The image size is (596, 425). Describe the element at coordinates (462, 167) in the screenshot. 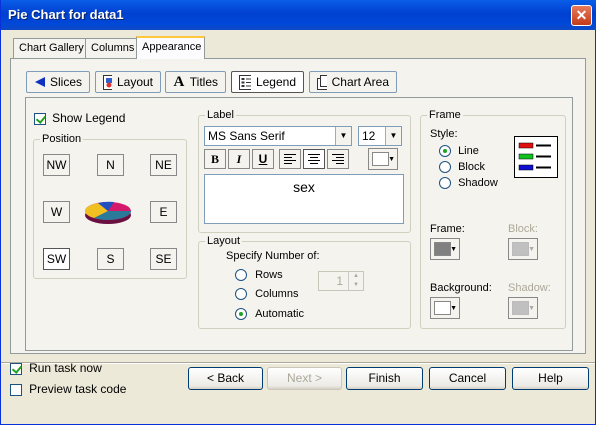

I see `style-block-radio: Block` at that location.